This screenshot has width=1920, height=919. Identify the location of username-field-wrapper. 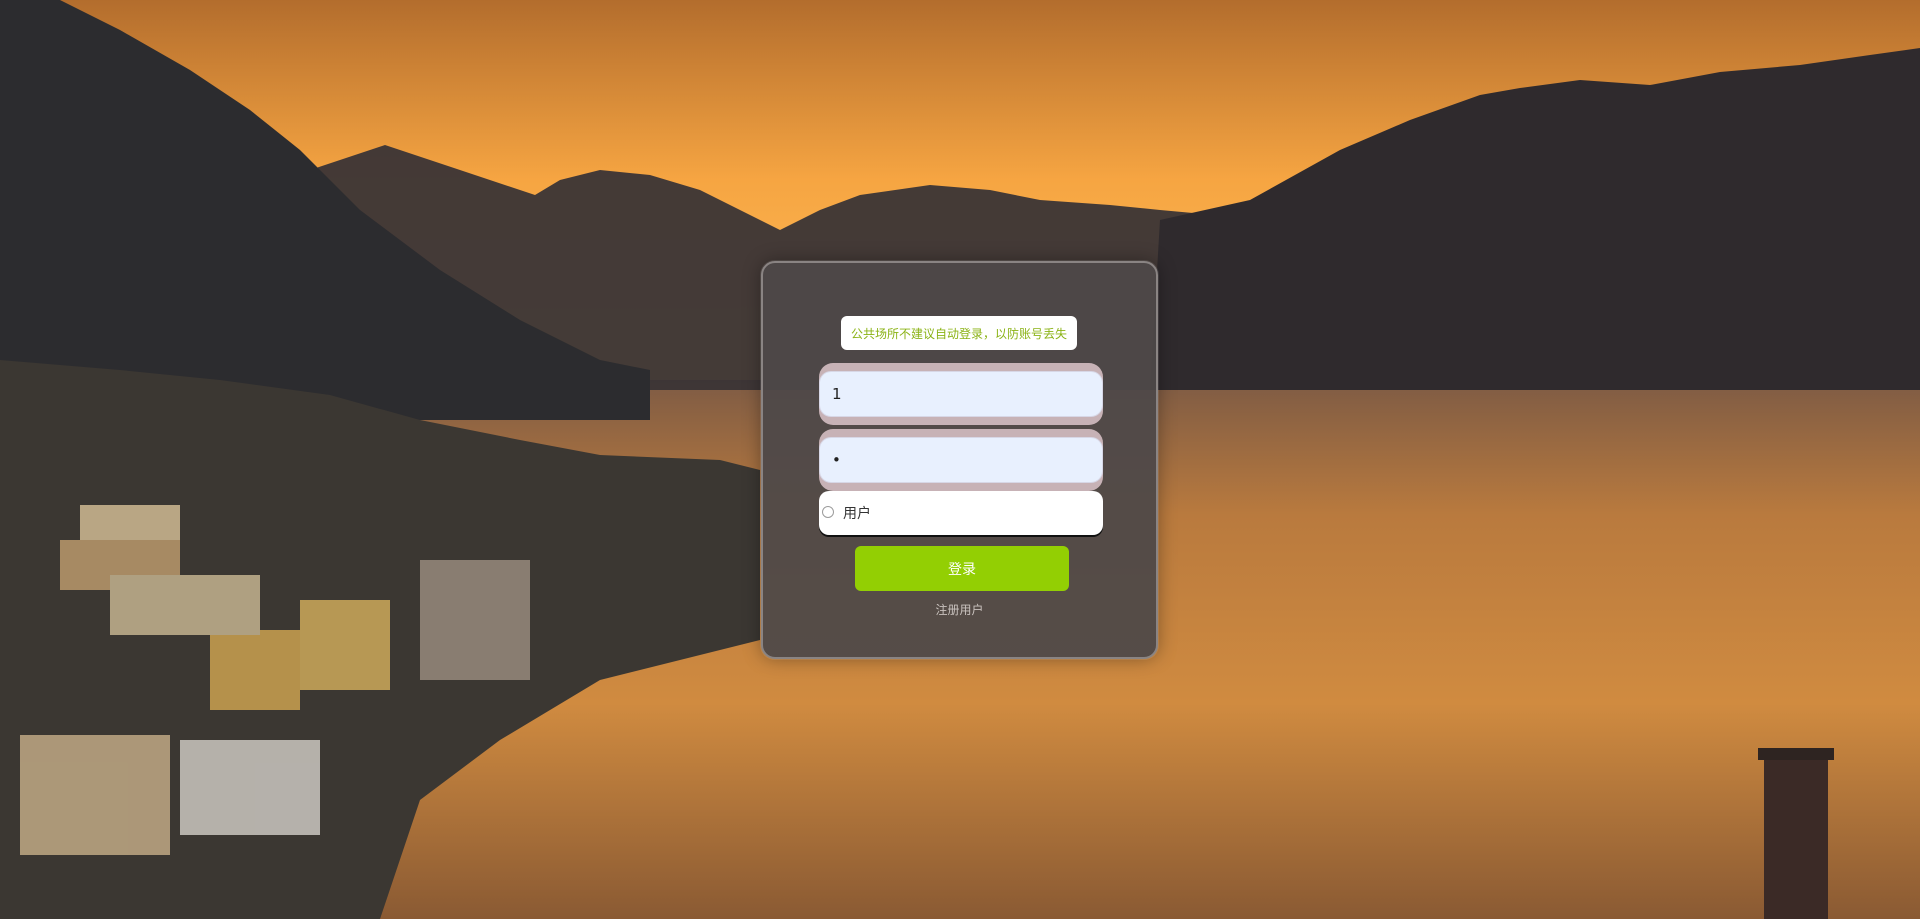
(961, 394).